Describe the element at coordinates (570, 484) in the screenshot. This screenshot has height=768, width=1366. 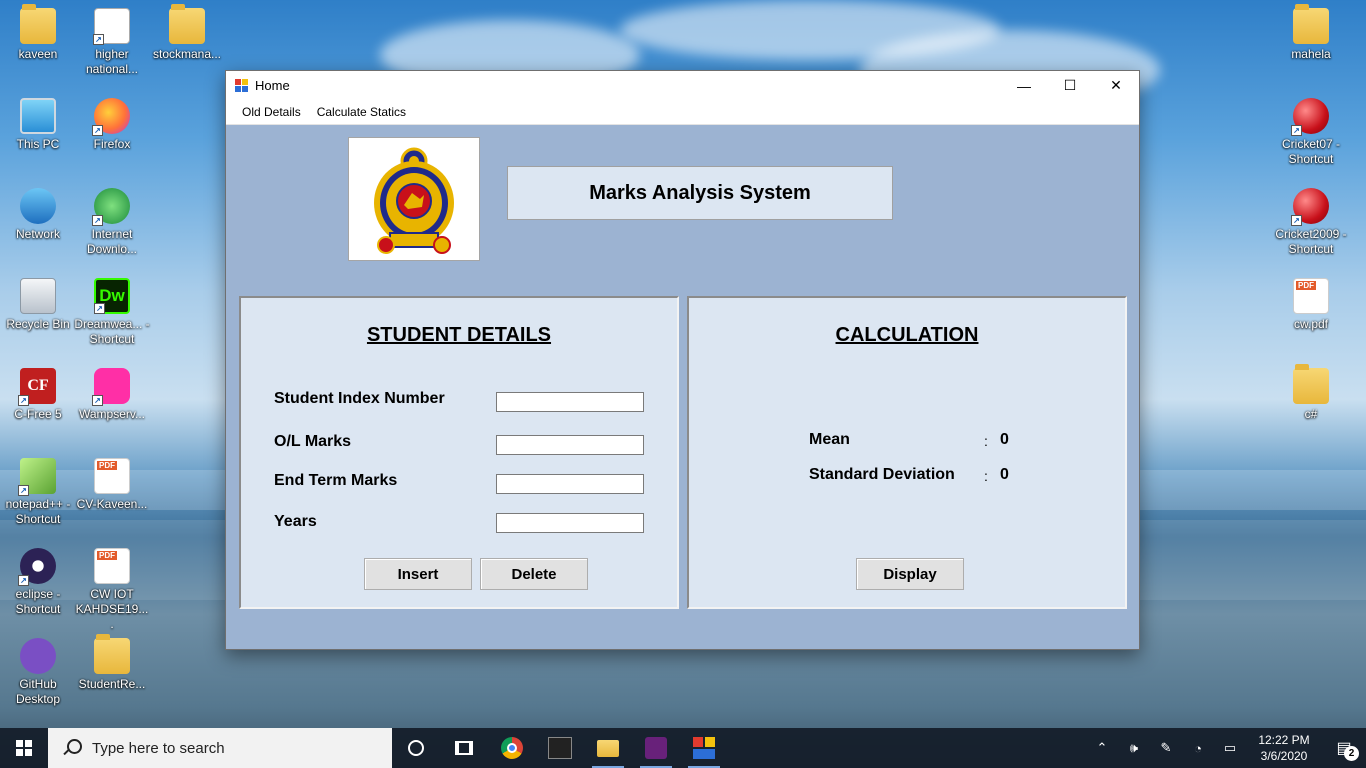
I see `end-term-marks-input` at that location.